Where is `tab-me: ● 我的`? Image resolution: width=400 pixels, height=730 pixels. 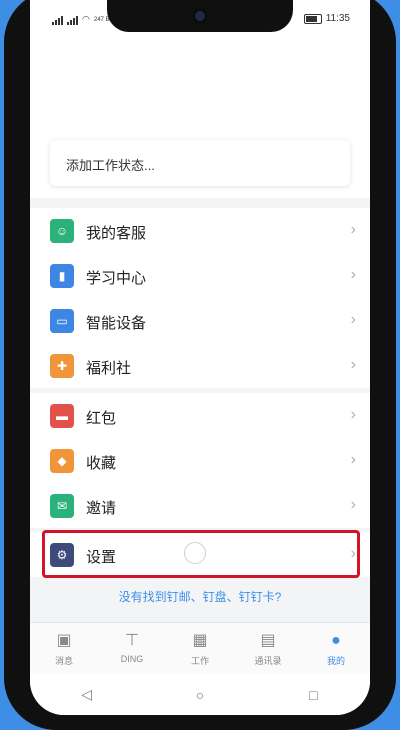
tab-me: ● 我的 is located at coordinates (336, 649).